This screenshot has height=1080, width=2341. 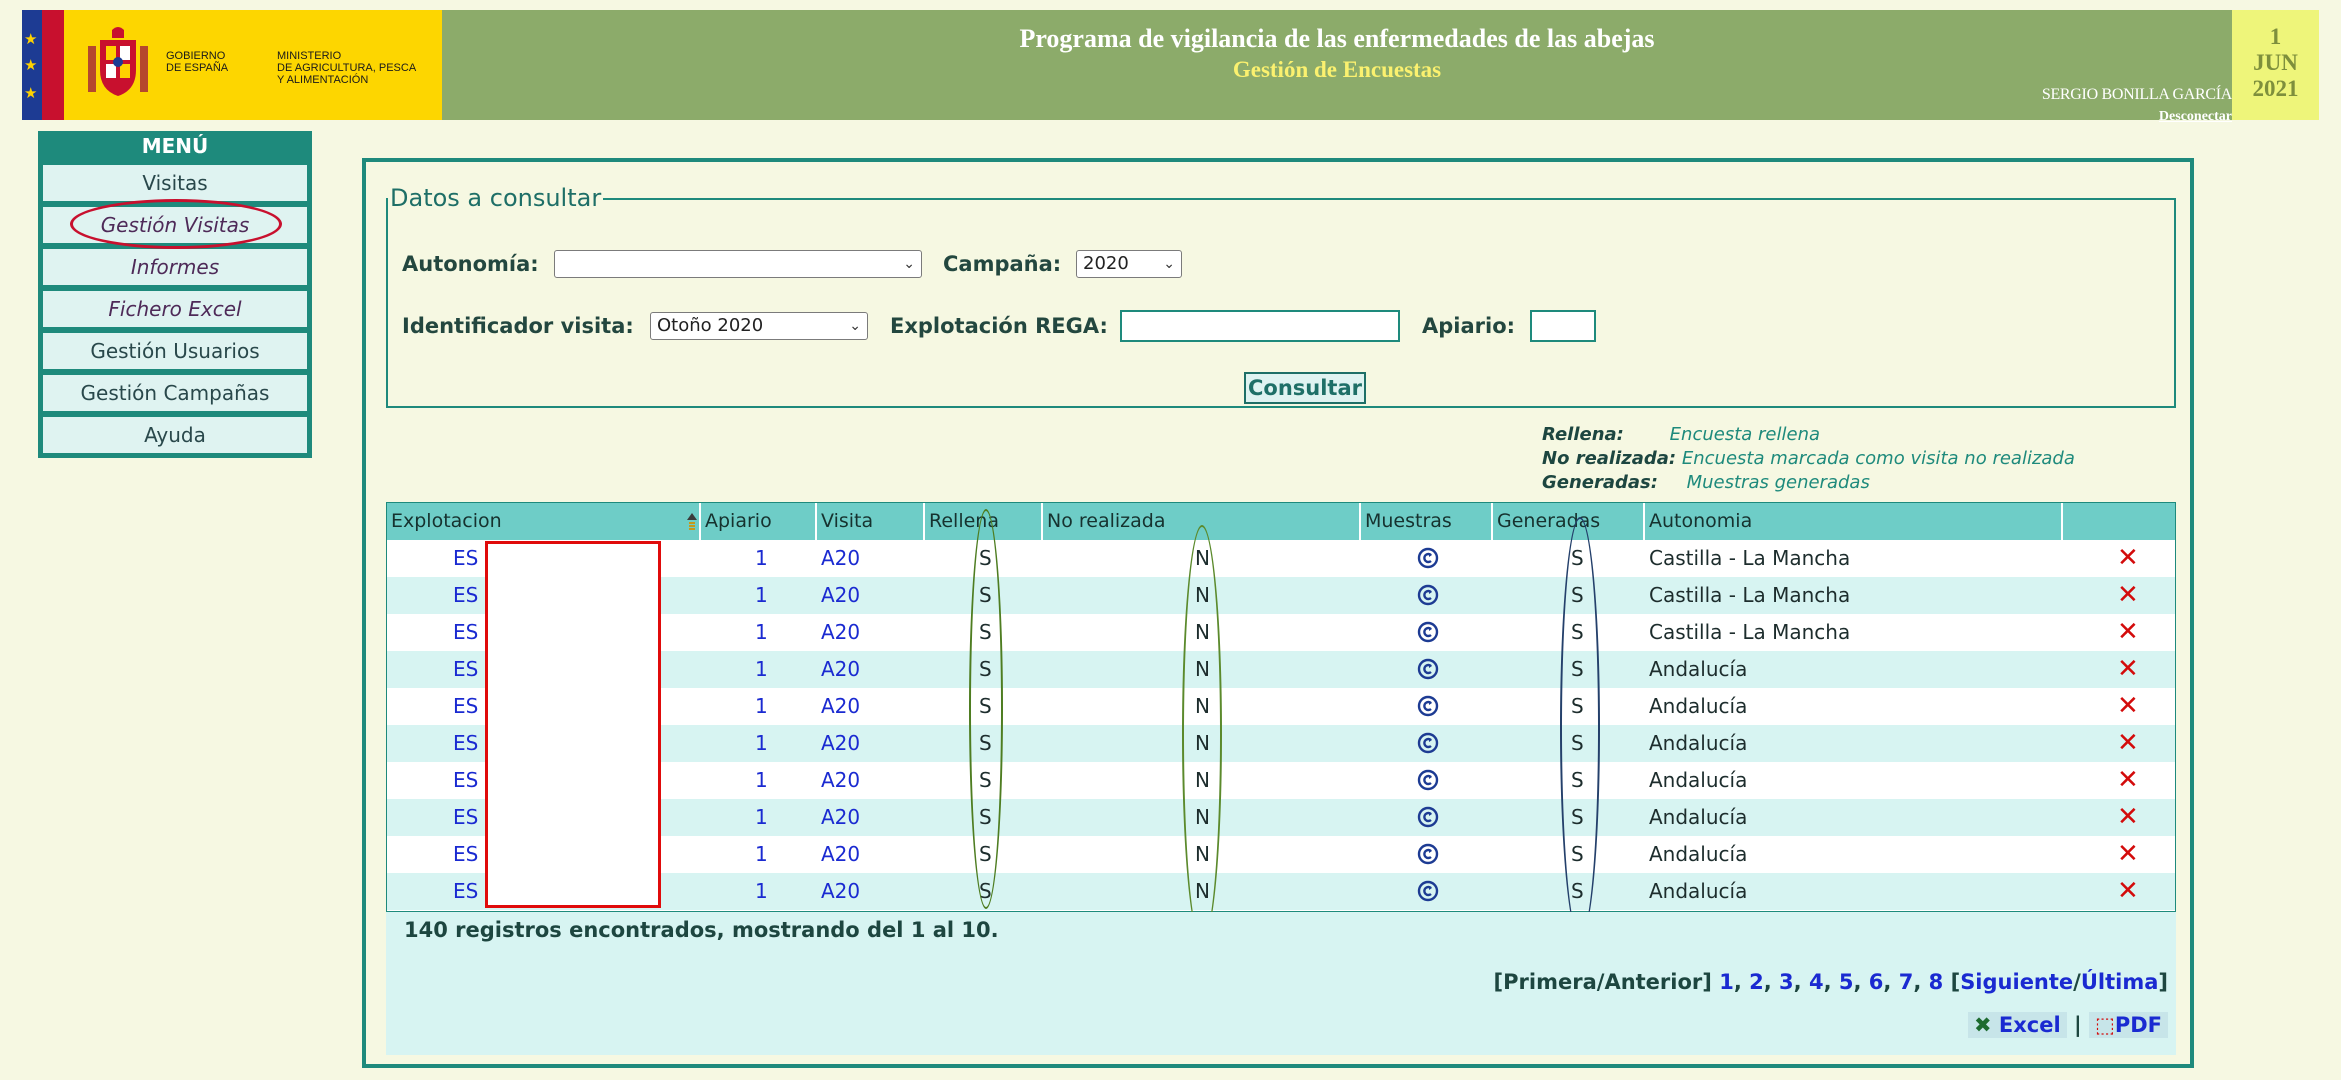 What do you see at coordinates (710, 325) in the screenshot?
I see `visita-select-value: Otoño 2020` at bounding box center [710, 325].